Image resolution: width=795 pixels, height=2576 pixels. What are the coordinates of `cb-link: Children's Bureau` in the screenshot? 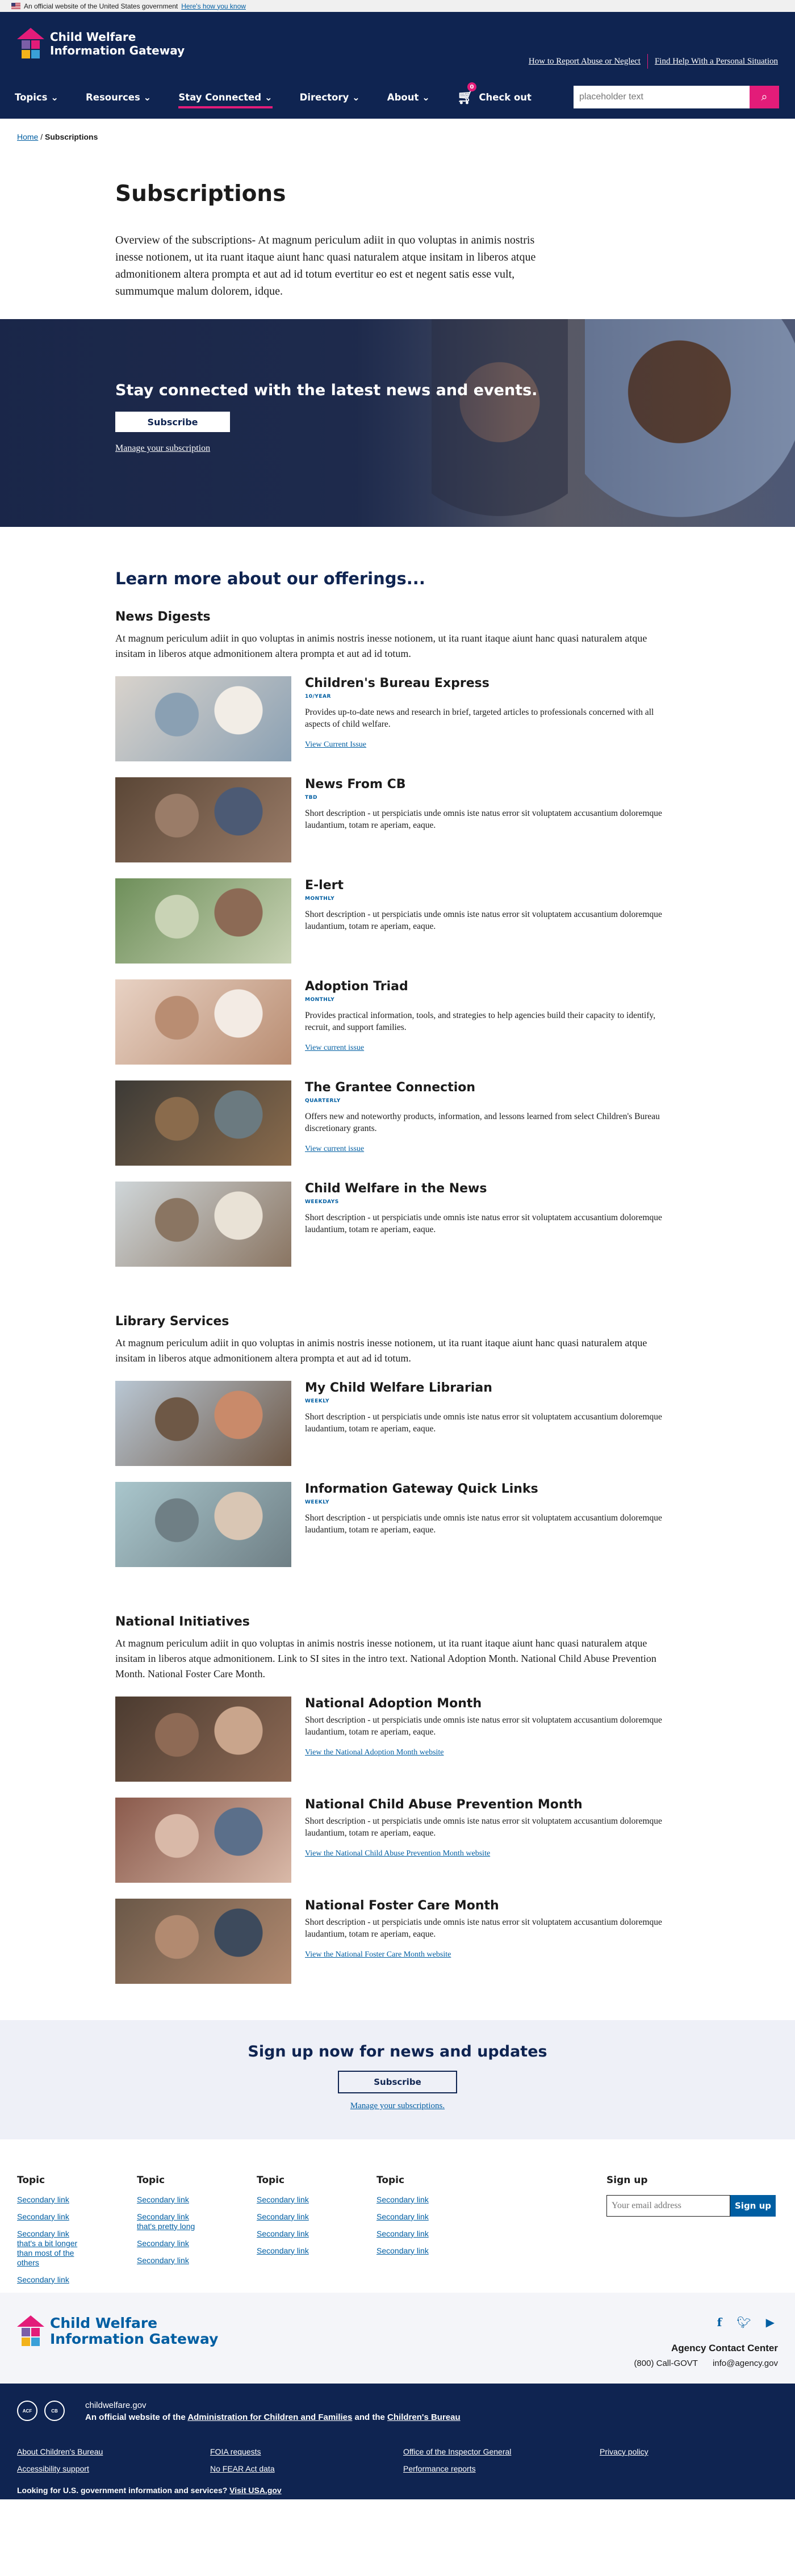 It's located at (424, 2417).